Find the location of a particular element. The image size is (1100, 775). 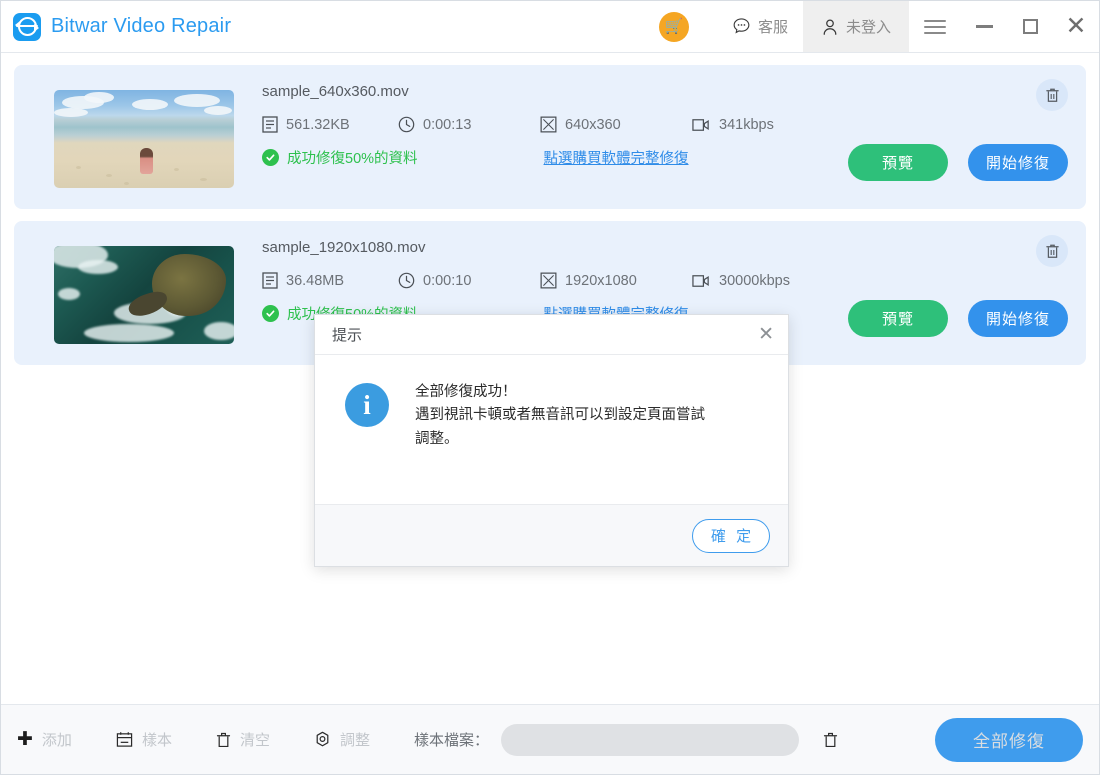

brand: Bitwar Video Repair is located at coordinates (116, 26).